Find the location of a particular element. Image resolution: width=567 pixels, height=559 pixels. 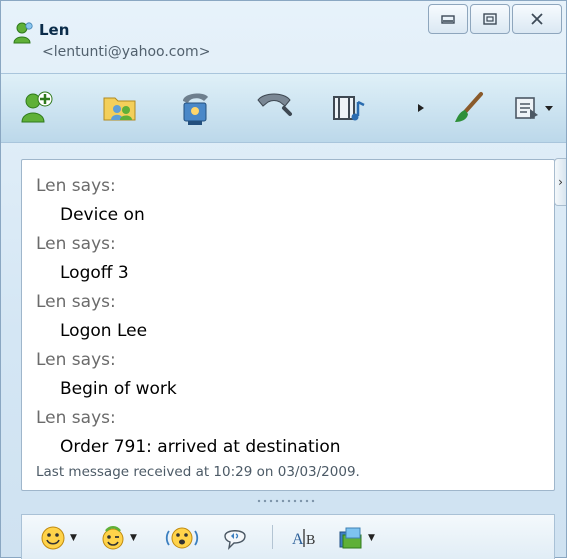

emoticon-icon is located at coordinates (53, 538).